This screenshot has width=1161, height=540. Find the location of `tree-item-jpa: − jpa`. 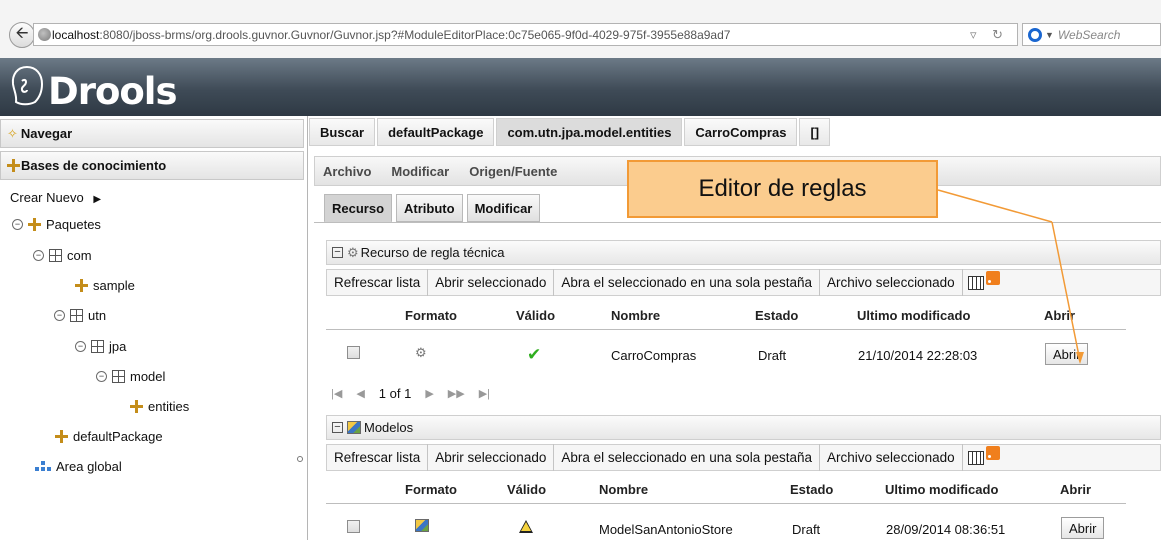

tree-item-jpa: − jpa is located at coordinates (100, 346).